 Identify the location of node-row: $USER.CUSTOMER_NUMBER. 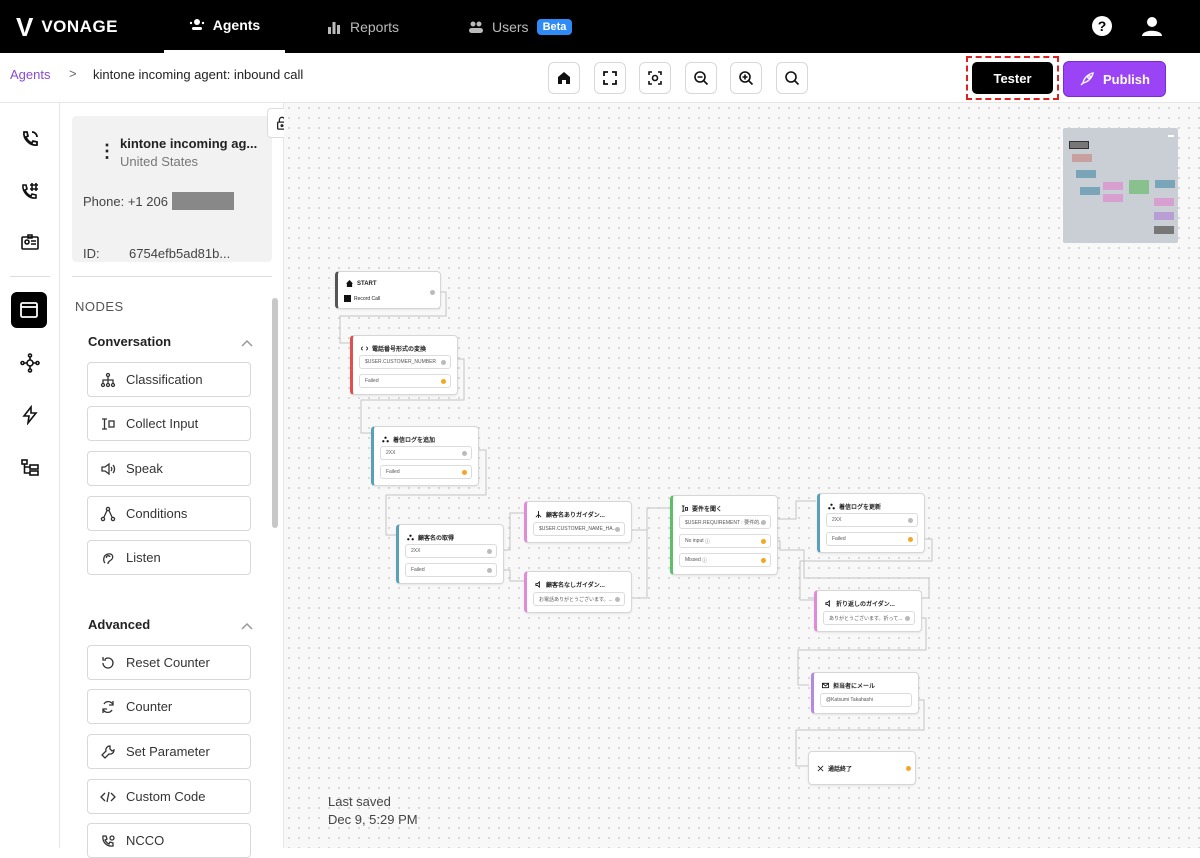
(405, 362).